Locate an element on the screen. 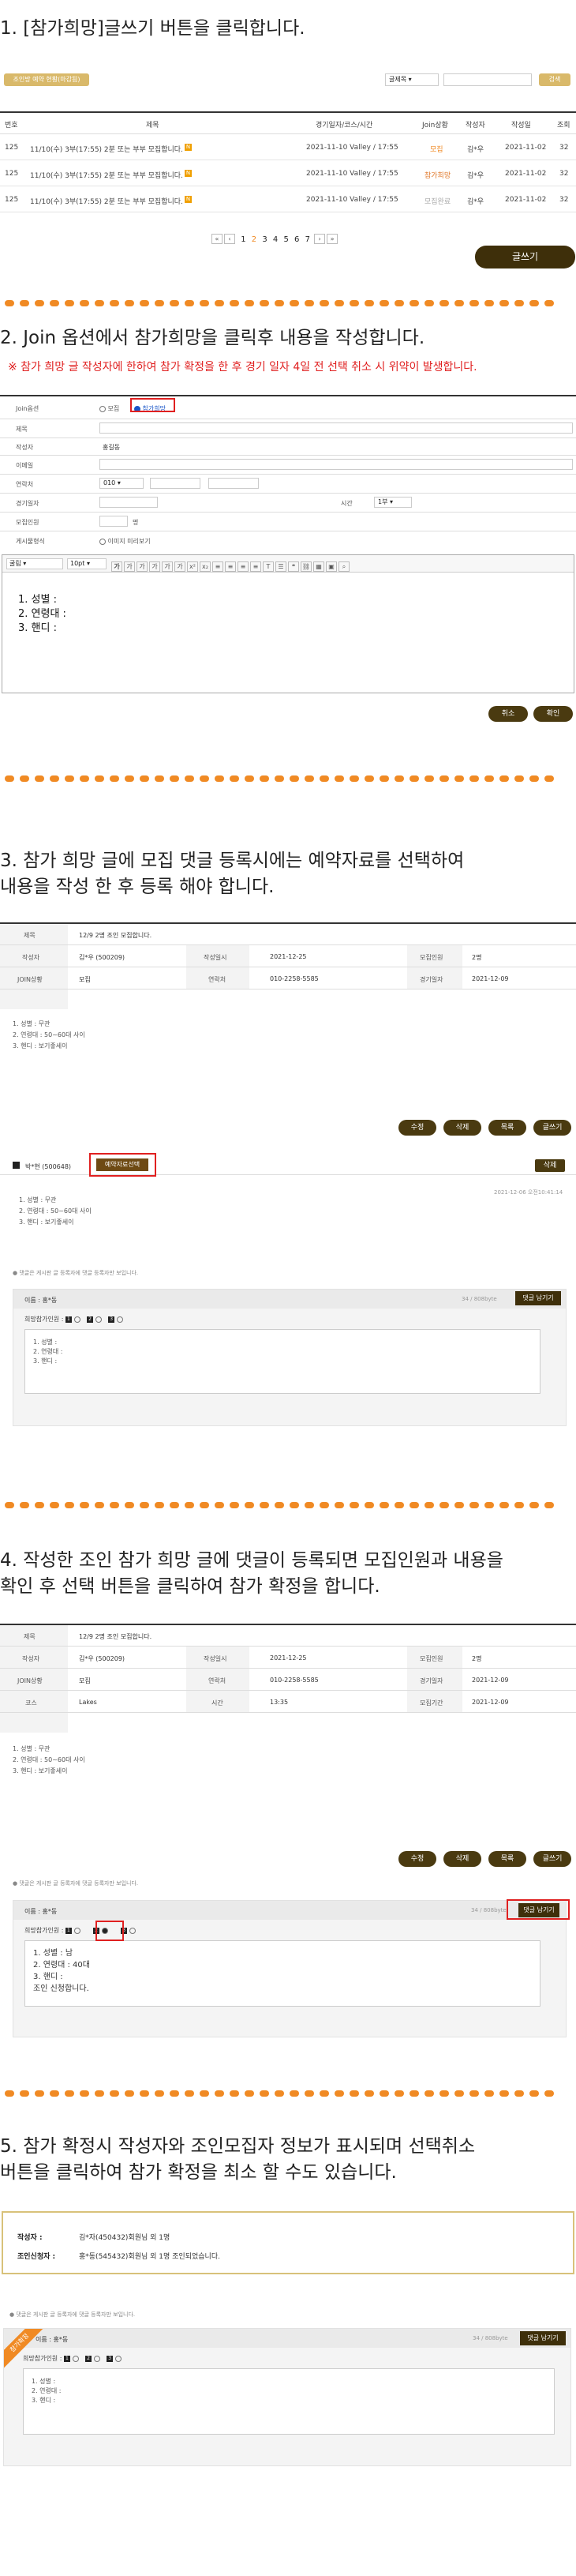 The height and width of the screenshot is (2576, 576). align-justify-icon: ≡ is located at coordinates (255, 566).